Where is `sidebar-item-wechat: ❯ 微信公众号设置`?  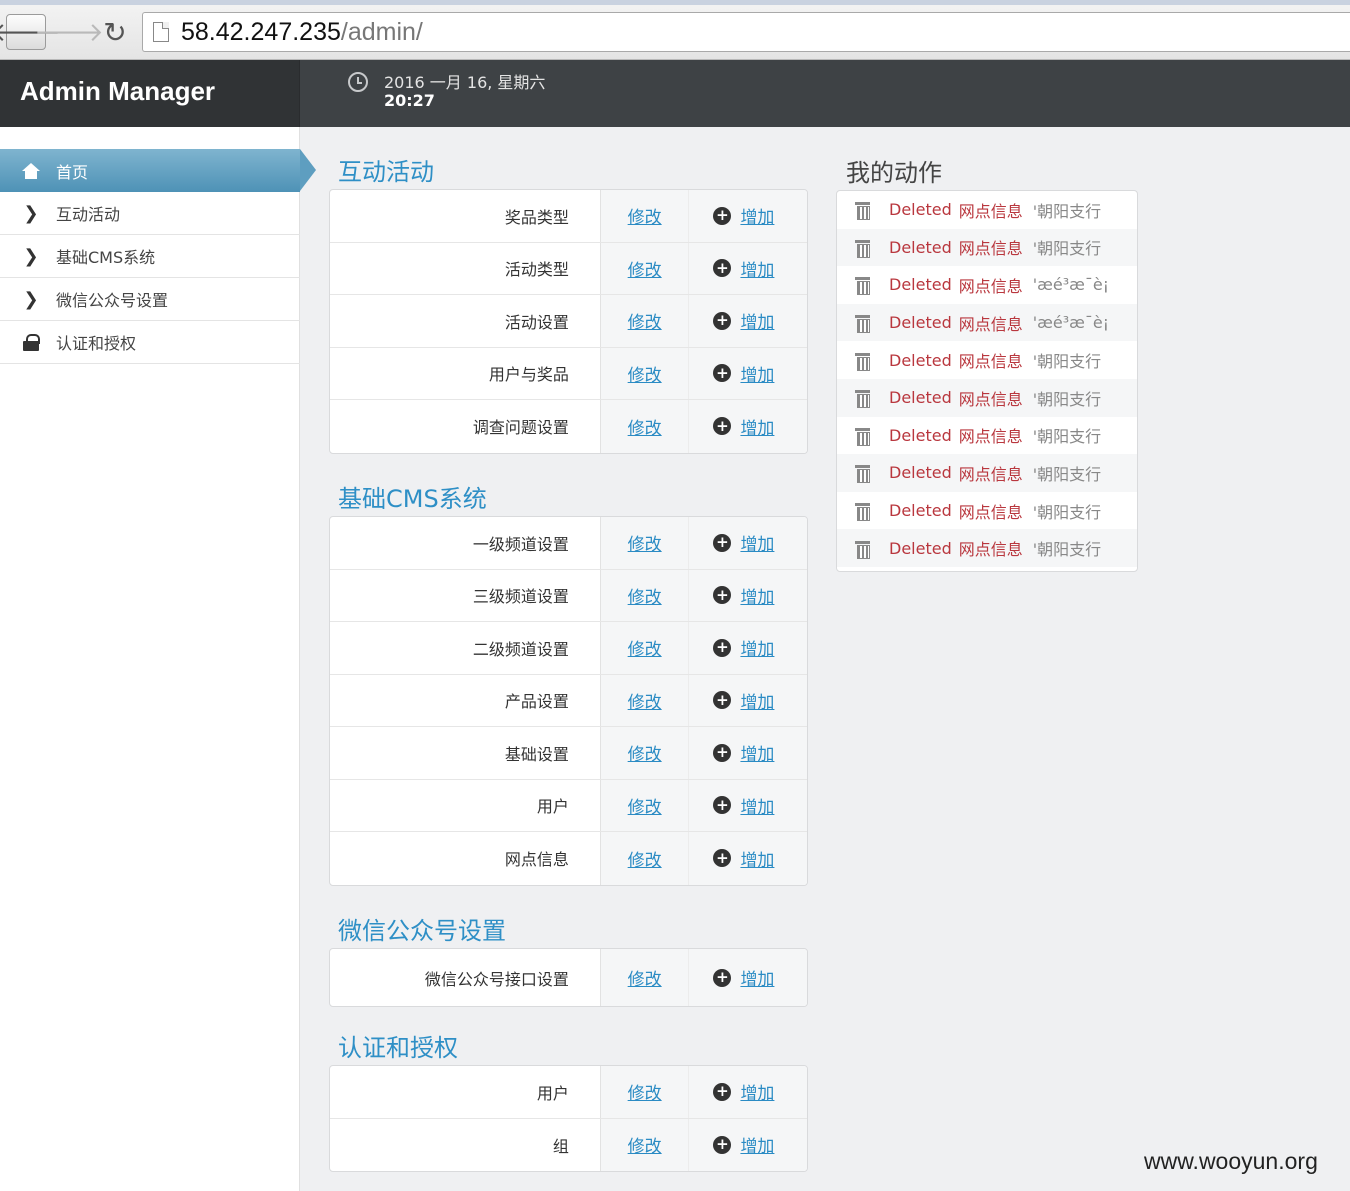
sidebar-item-wechat: ❯ 微信公众号设置 is located at coordinates (150, 299).